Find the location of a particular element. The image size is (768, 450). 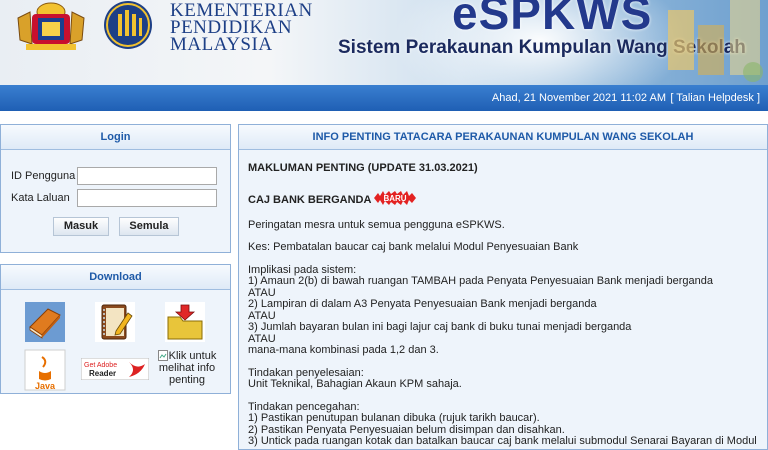

folder-download-icon is located at coordinates (185, 322).